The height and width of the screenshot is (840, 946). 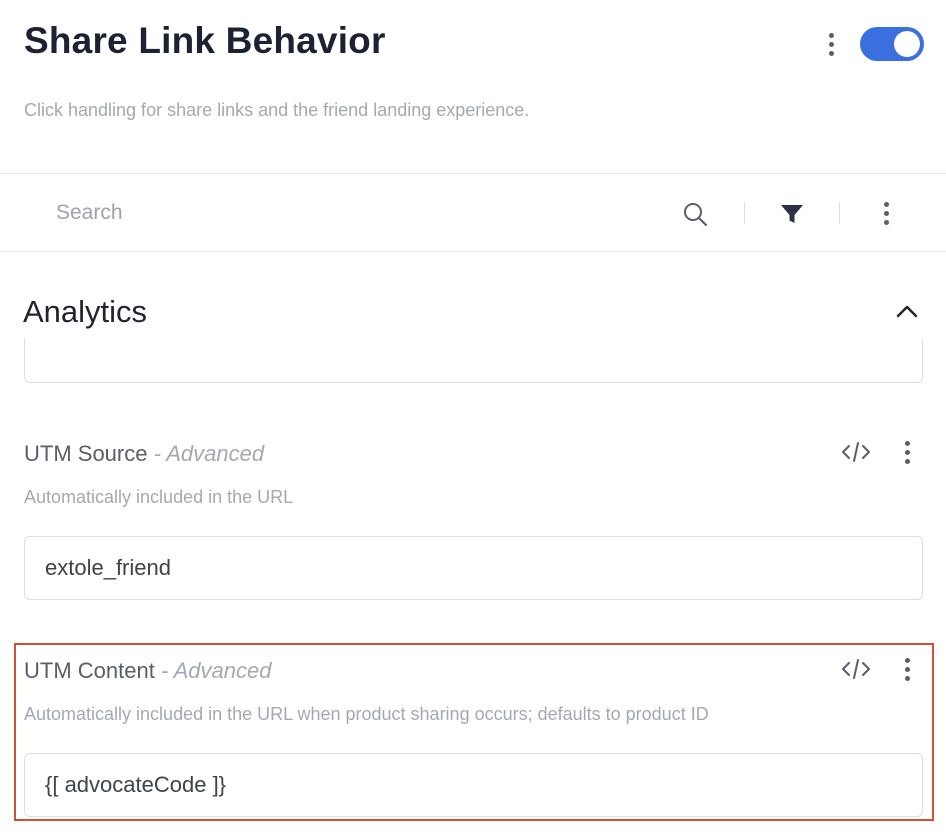 I want to click on utm-source-label: UTM Source - Advanced, so click(x=144, y=454).